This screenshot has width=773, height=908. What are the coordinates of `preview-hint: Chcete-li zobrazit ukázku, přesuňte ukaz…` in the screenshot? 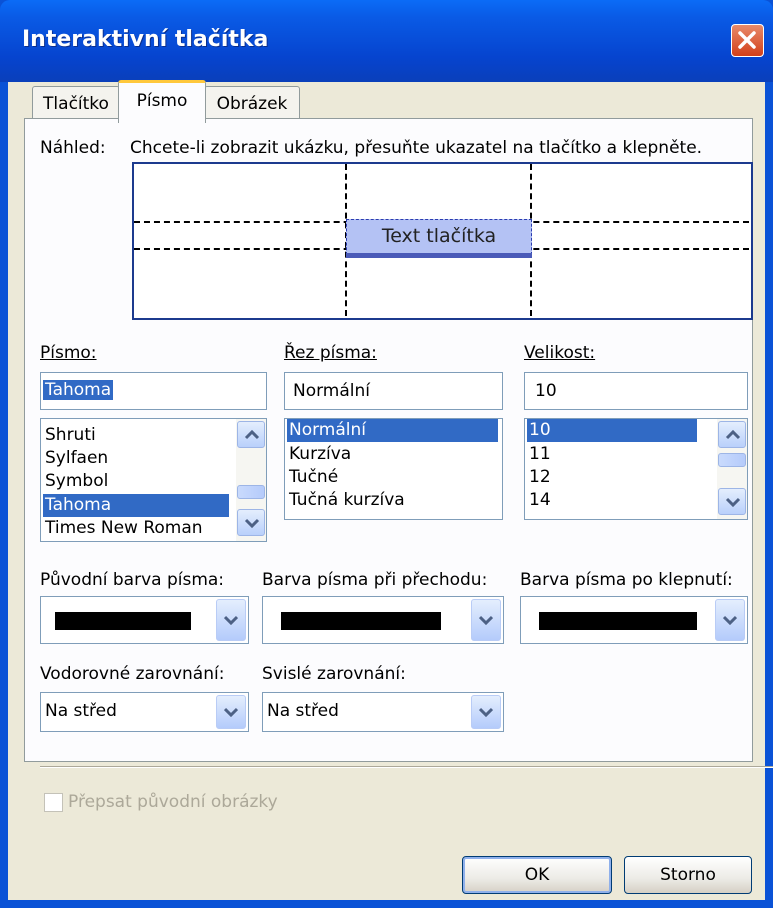 It's located at (416, 148).